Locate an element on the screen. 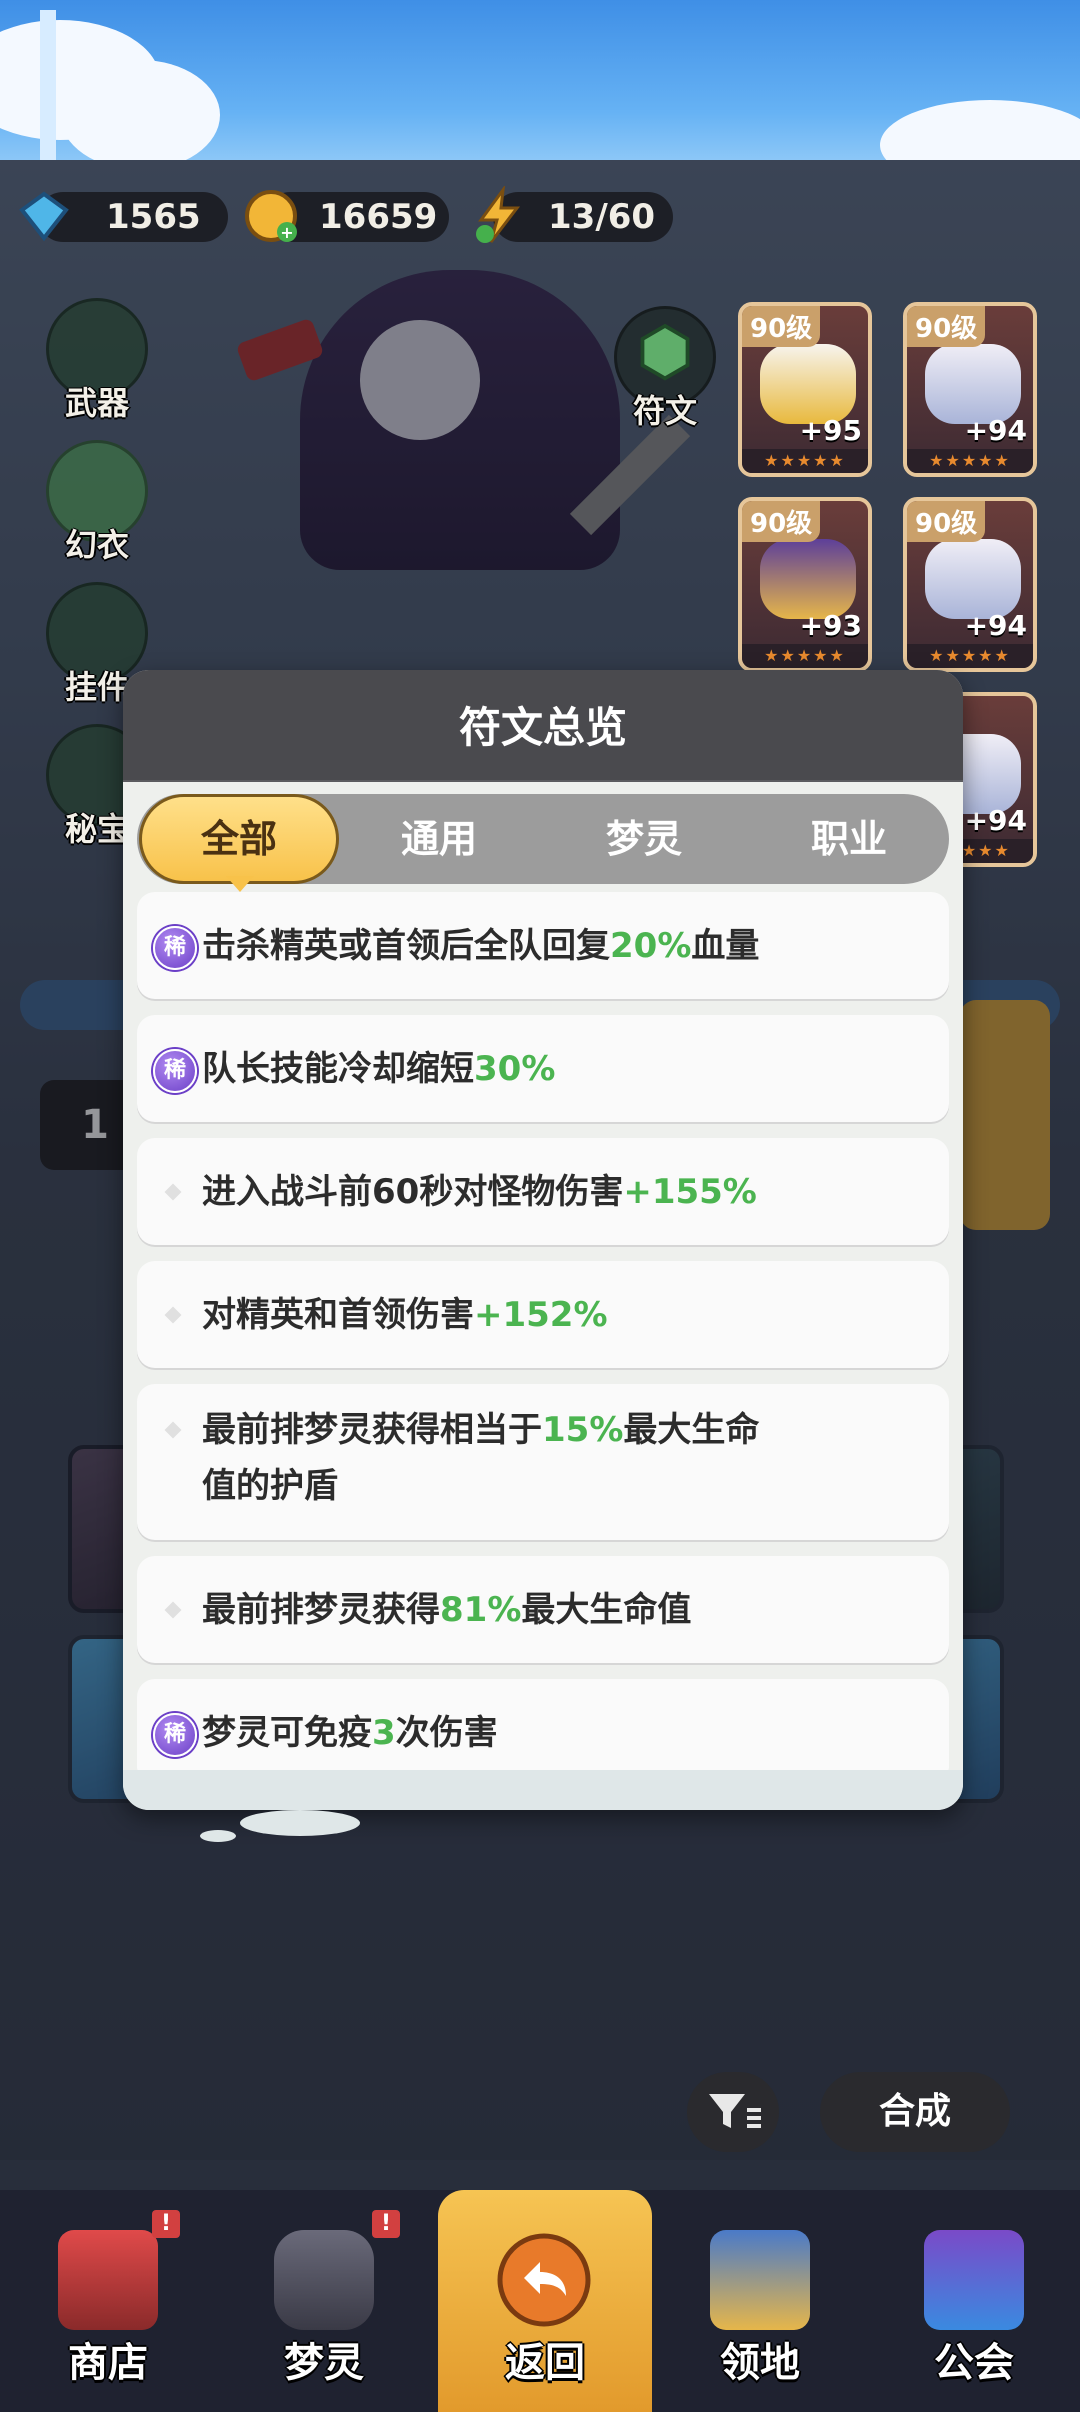 Image resolution: width=1080 pixels, height=2412 pixels. equipment-slot-pants: 90级 +94 ★★★★★ is located at coordinates (970, 584).